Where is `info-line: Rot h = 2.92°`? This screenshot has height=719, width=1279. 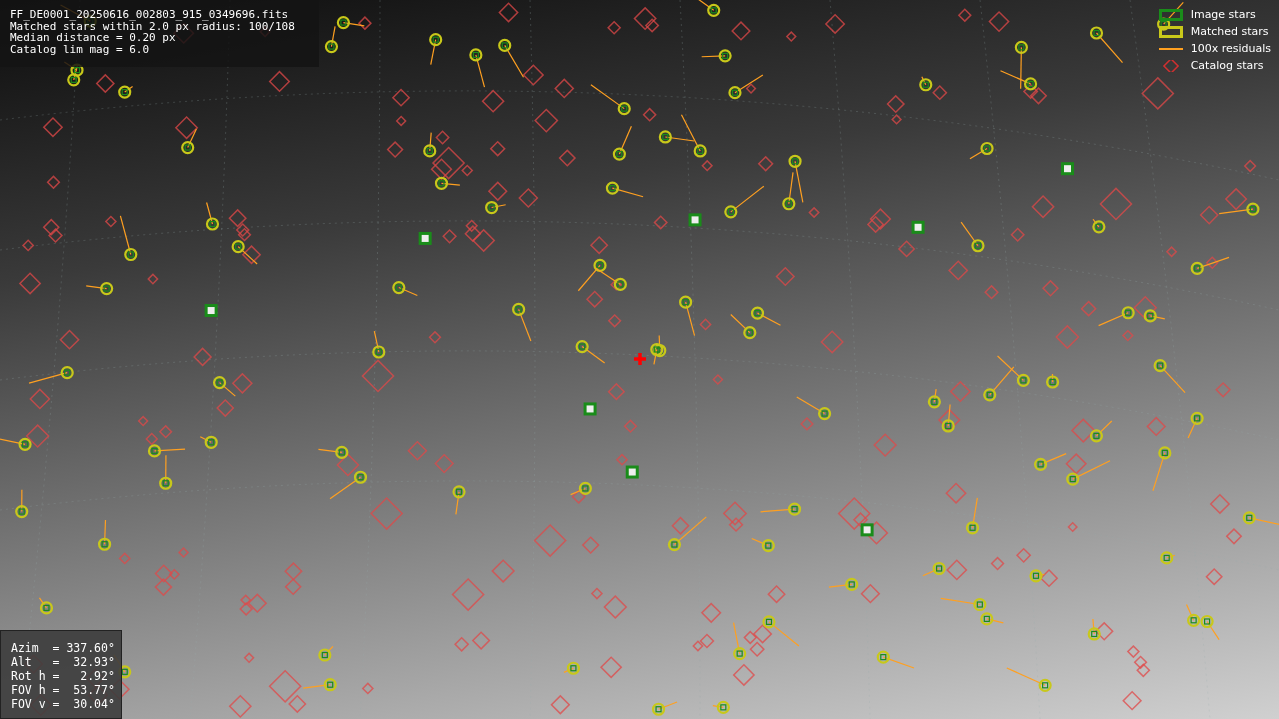
info-line: Rot h = 2.92° is located at coordinates (63, 676).